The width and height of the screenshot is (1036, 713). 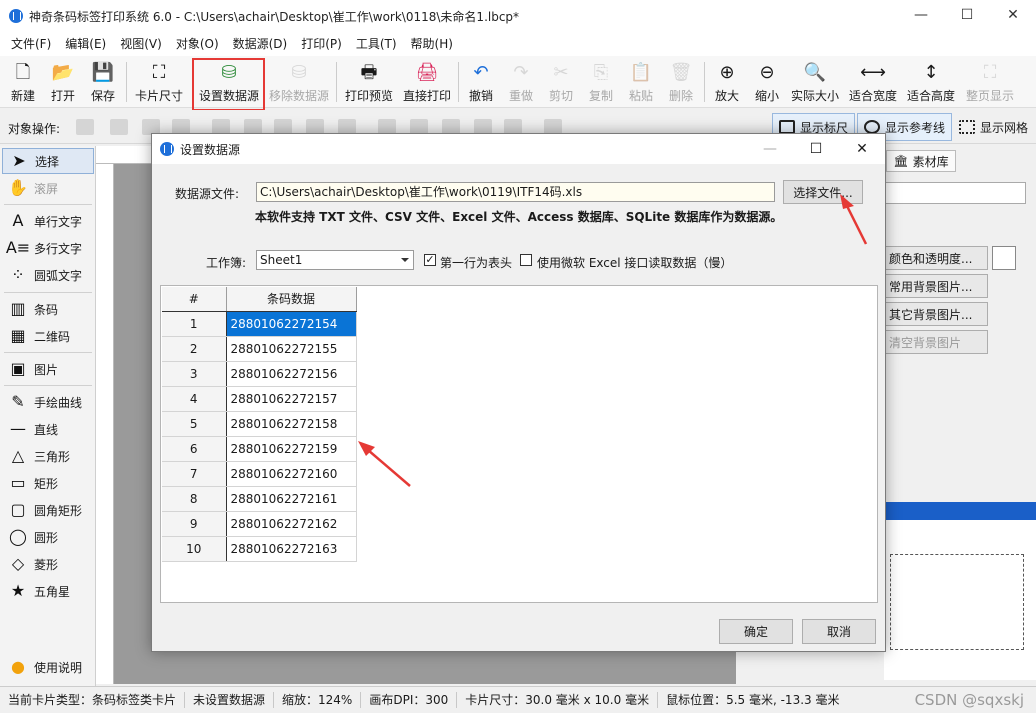 I want to click on table-row: 2 28801062272155, so click(x=259, y=349).